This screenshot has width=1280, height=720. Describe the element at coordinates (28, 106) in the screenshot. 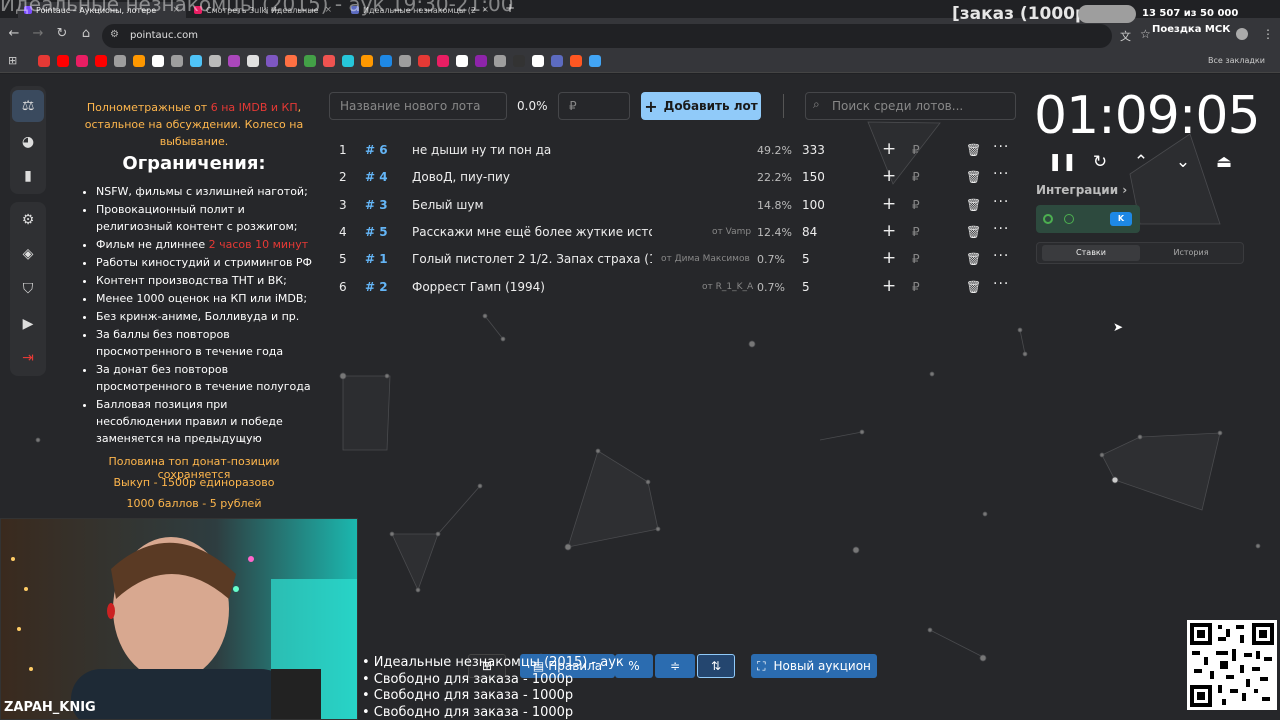

I see `sidebar-auction-icon: ⚖` at that location.